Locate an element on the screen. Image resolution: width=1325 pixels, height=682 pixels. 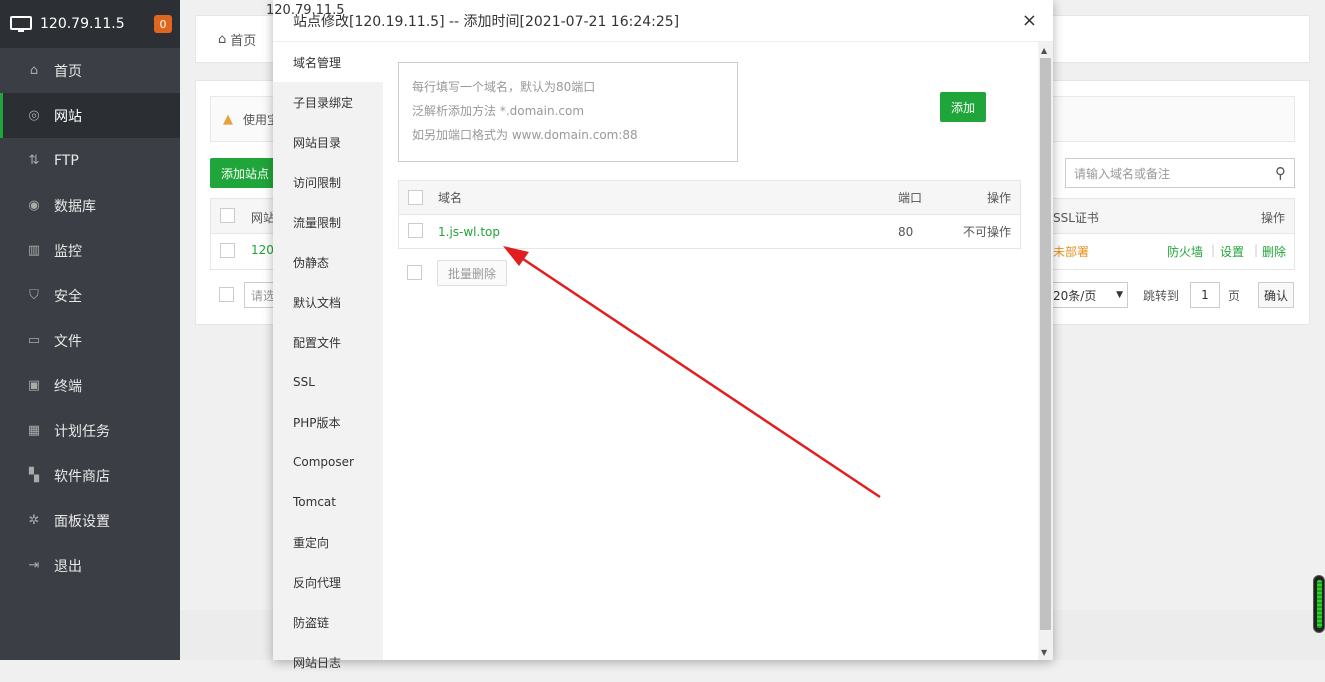
add-site-button: 添加站点 is located at coordinates (245, 173).